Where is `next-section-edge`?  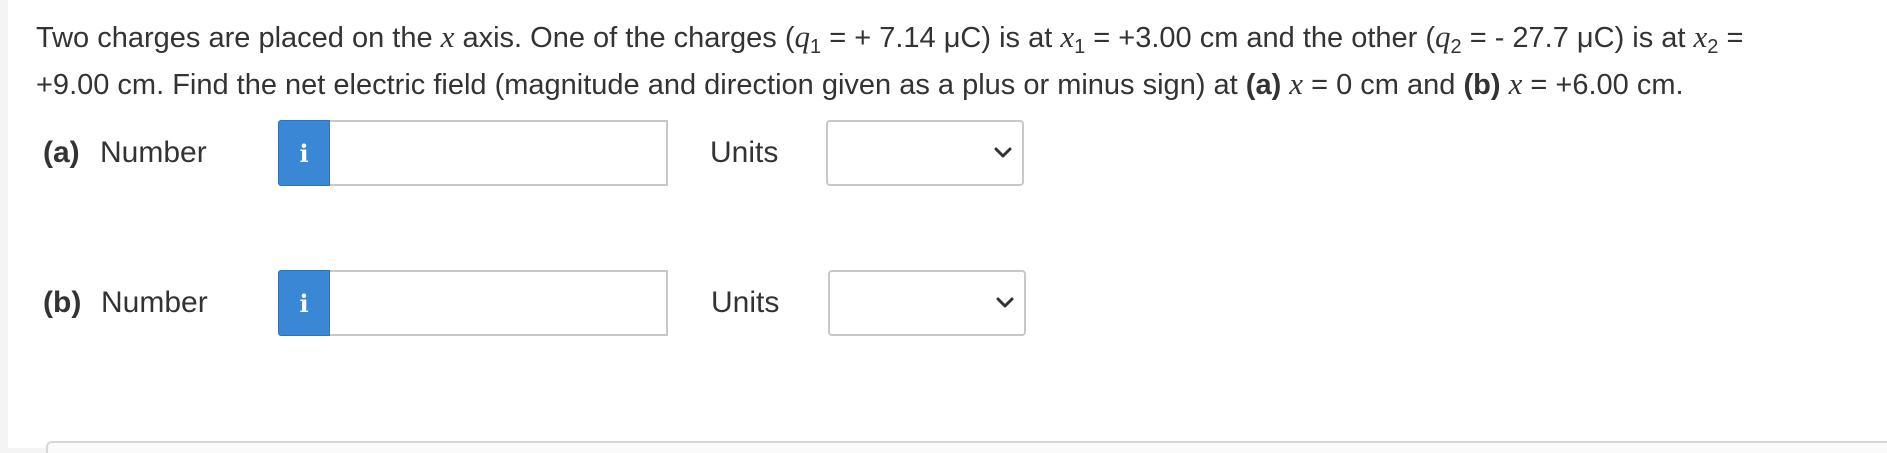
next-section-edge is located at coordinates (966, 447).